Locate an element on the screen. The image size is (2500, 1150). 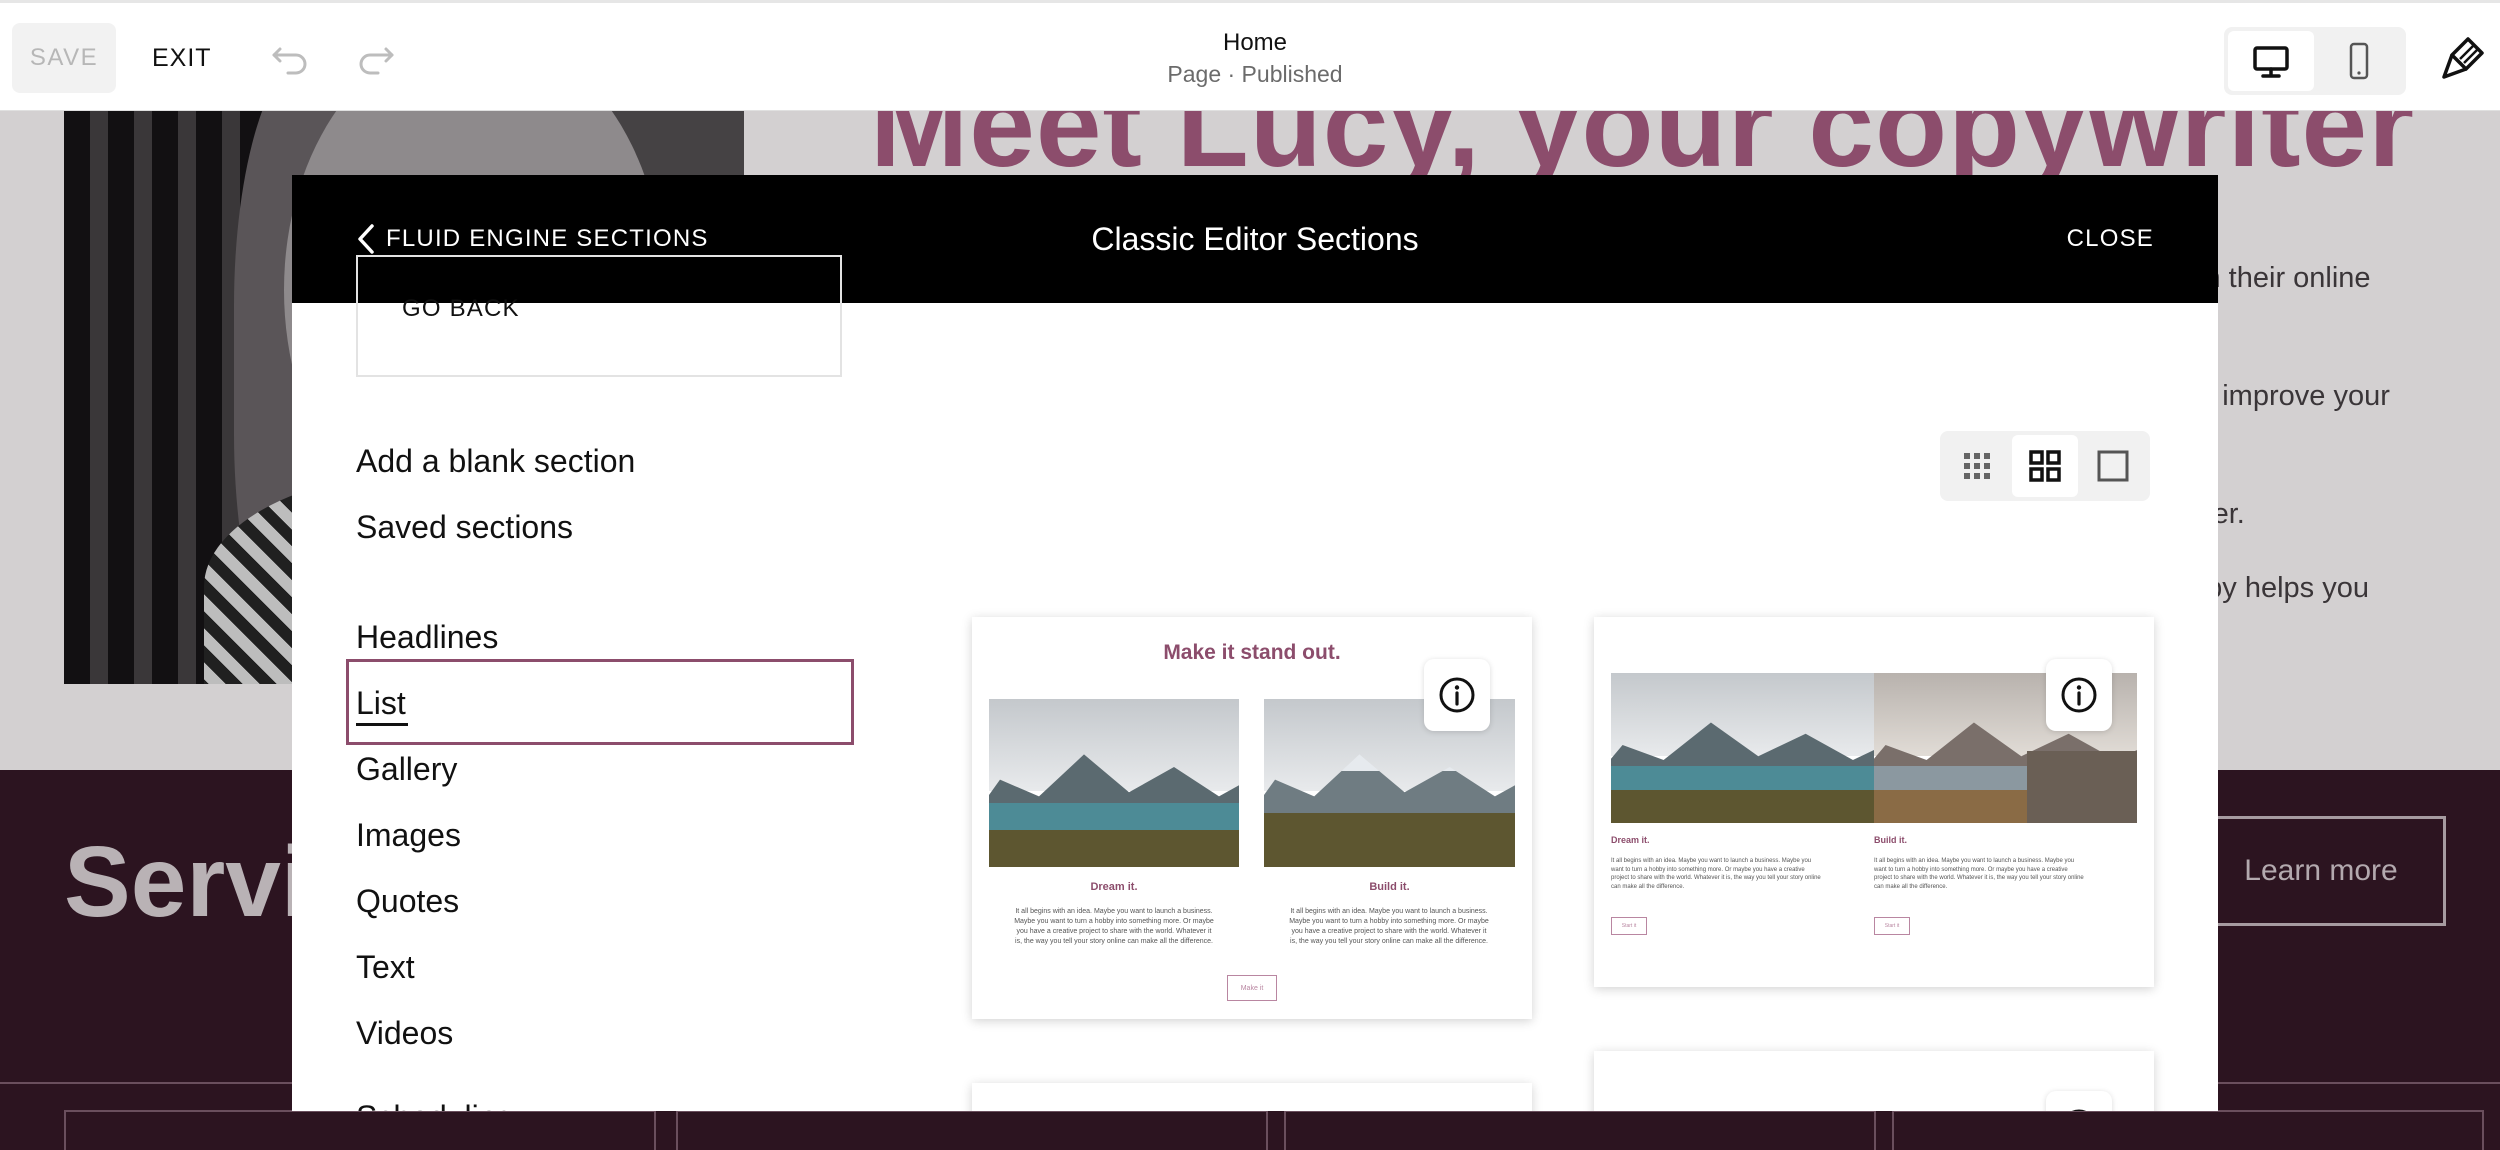
single-view-button is located at coordinates (2113, 466).